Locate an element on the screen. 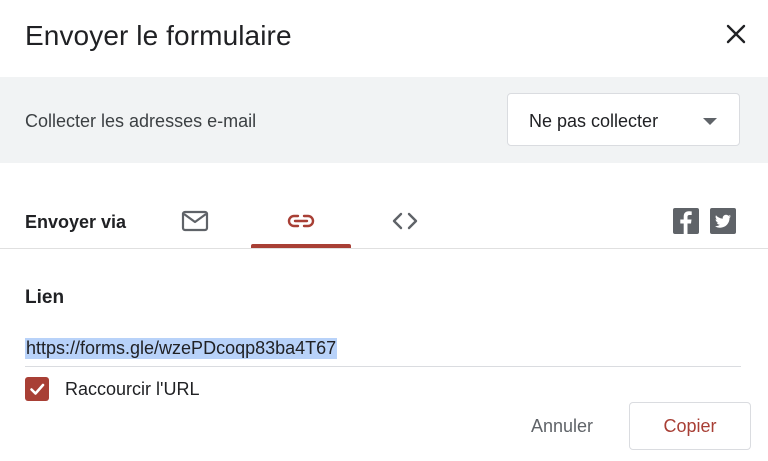  mail-icon is located at coordinates (195, 221).